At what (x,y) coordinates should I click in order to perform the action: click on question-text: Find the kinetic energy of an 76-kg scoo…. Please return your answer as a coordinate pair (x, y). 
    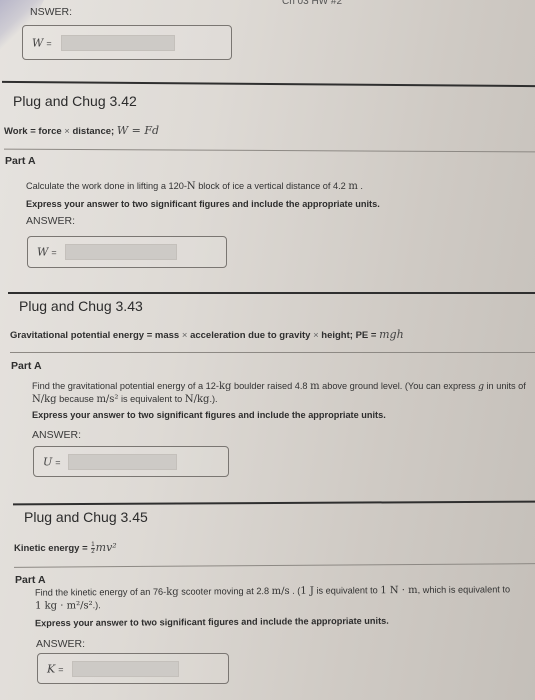
    Looking at the image, I should click on (272, 598).